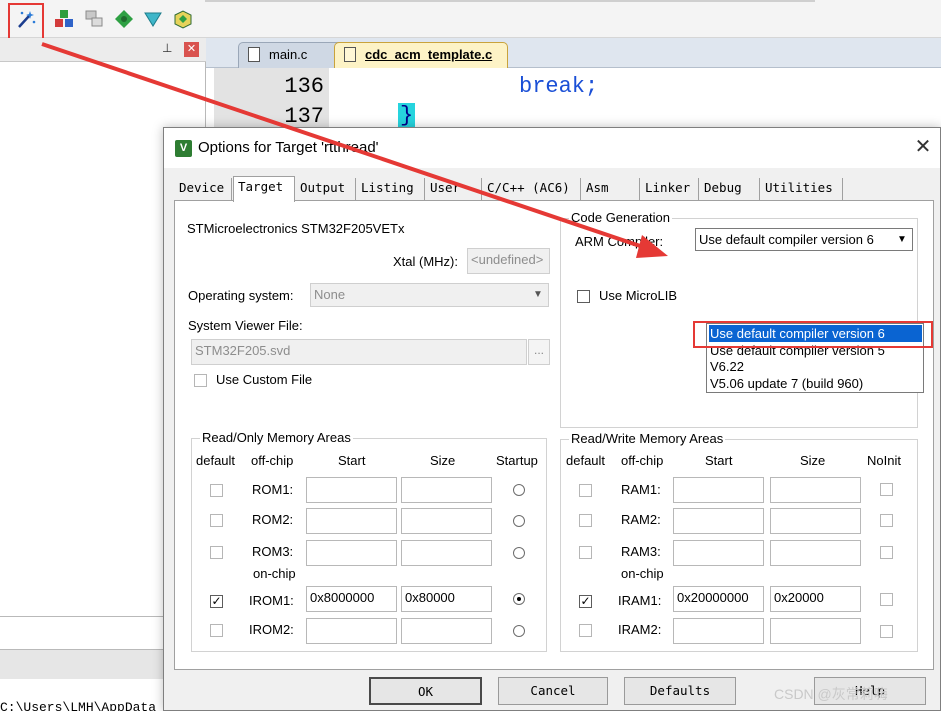  I want to click on tab-cdc-acm-template-c: cdc_acm_template.c, so click(421, 55).